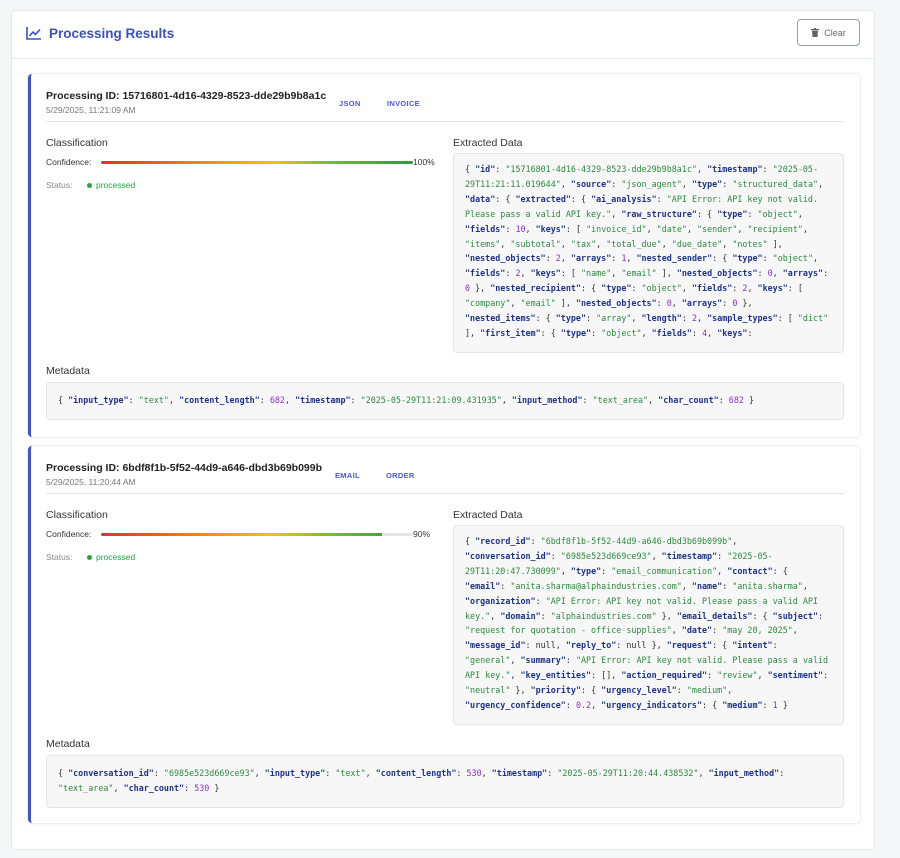 Image resolution: width=900 pixels, height=858 pixels. What do you see at coordinates (828, 32) in the screenshot?
I see `clear-button: Clear` at bounding box center [828, 32].